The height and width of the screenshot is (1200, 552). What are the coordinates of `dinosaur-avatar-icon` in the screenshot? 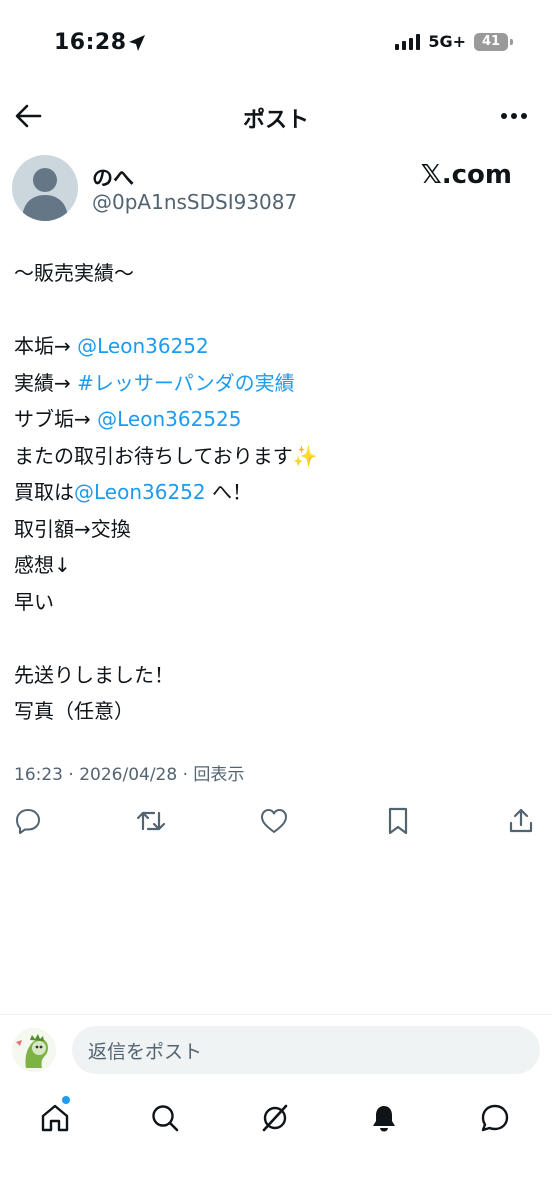 It's located at (34, 1050).